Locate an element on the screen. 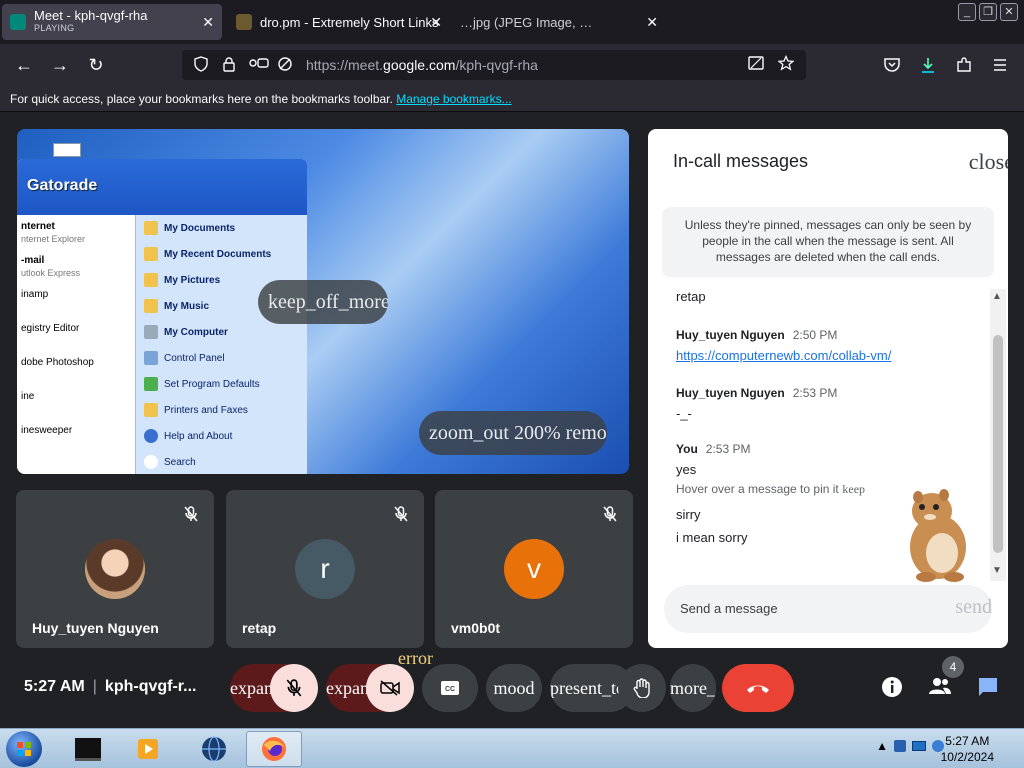 The image size is (1024, 768). camera-toggle-button is located at coordinates (390, 688).